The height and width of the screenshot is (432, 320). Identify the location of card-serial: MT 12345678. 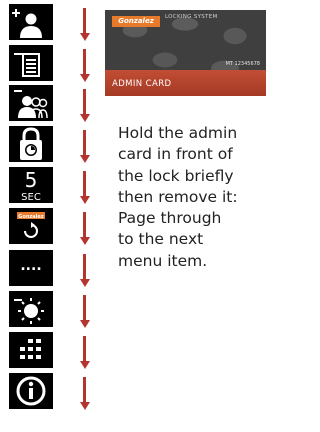
(242, 64).